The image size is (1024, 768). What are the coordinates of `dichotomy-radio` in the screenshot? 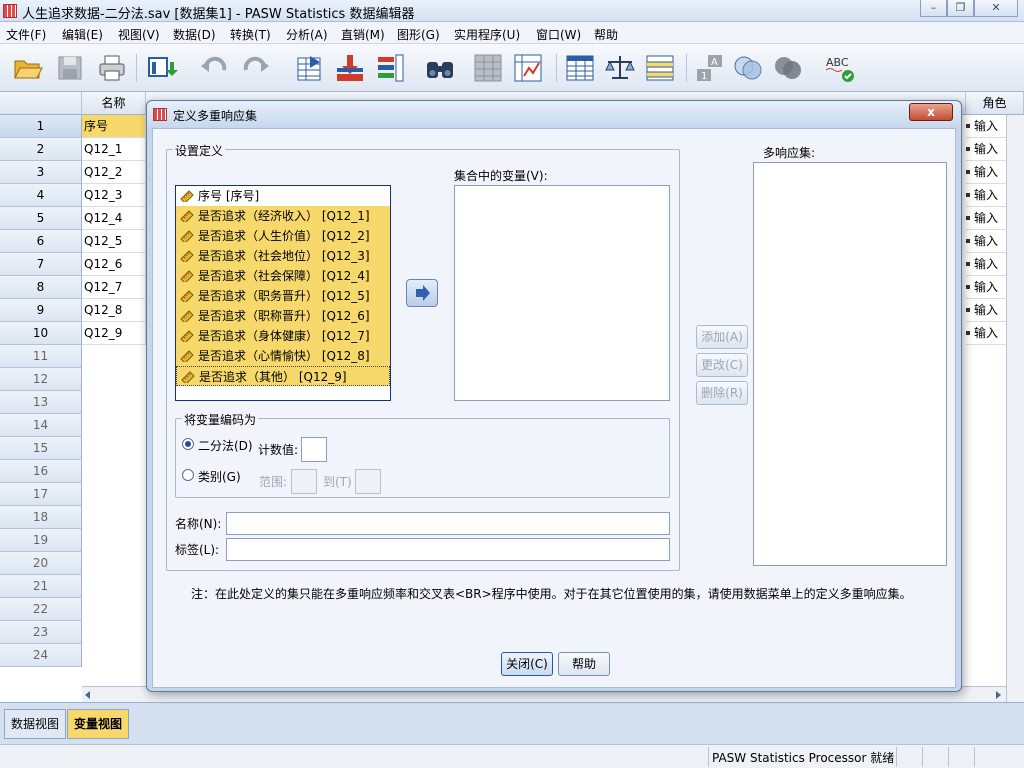 It's located at (188, 444).